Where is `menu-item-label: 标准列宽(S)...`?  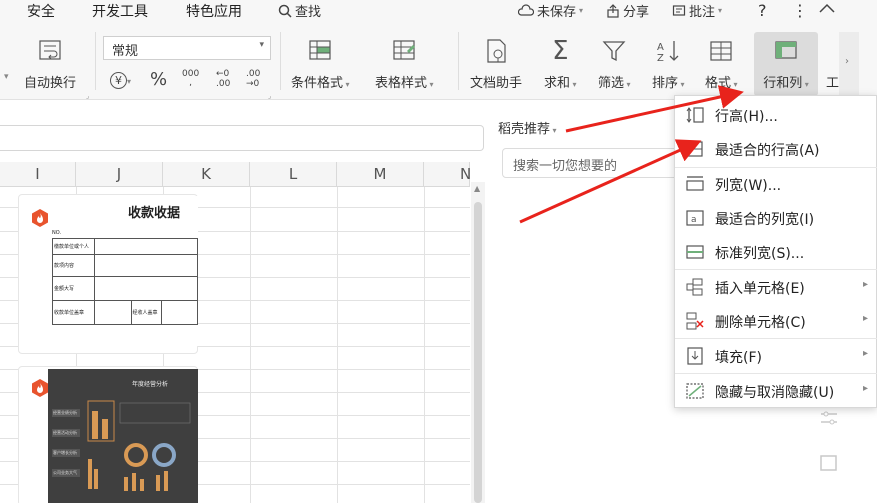 menu-item-label: 标准列宽(S)... is located at coordinates (760, 254).